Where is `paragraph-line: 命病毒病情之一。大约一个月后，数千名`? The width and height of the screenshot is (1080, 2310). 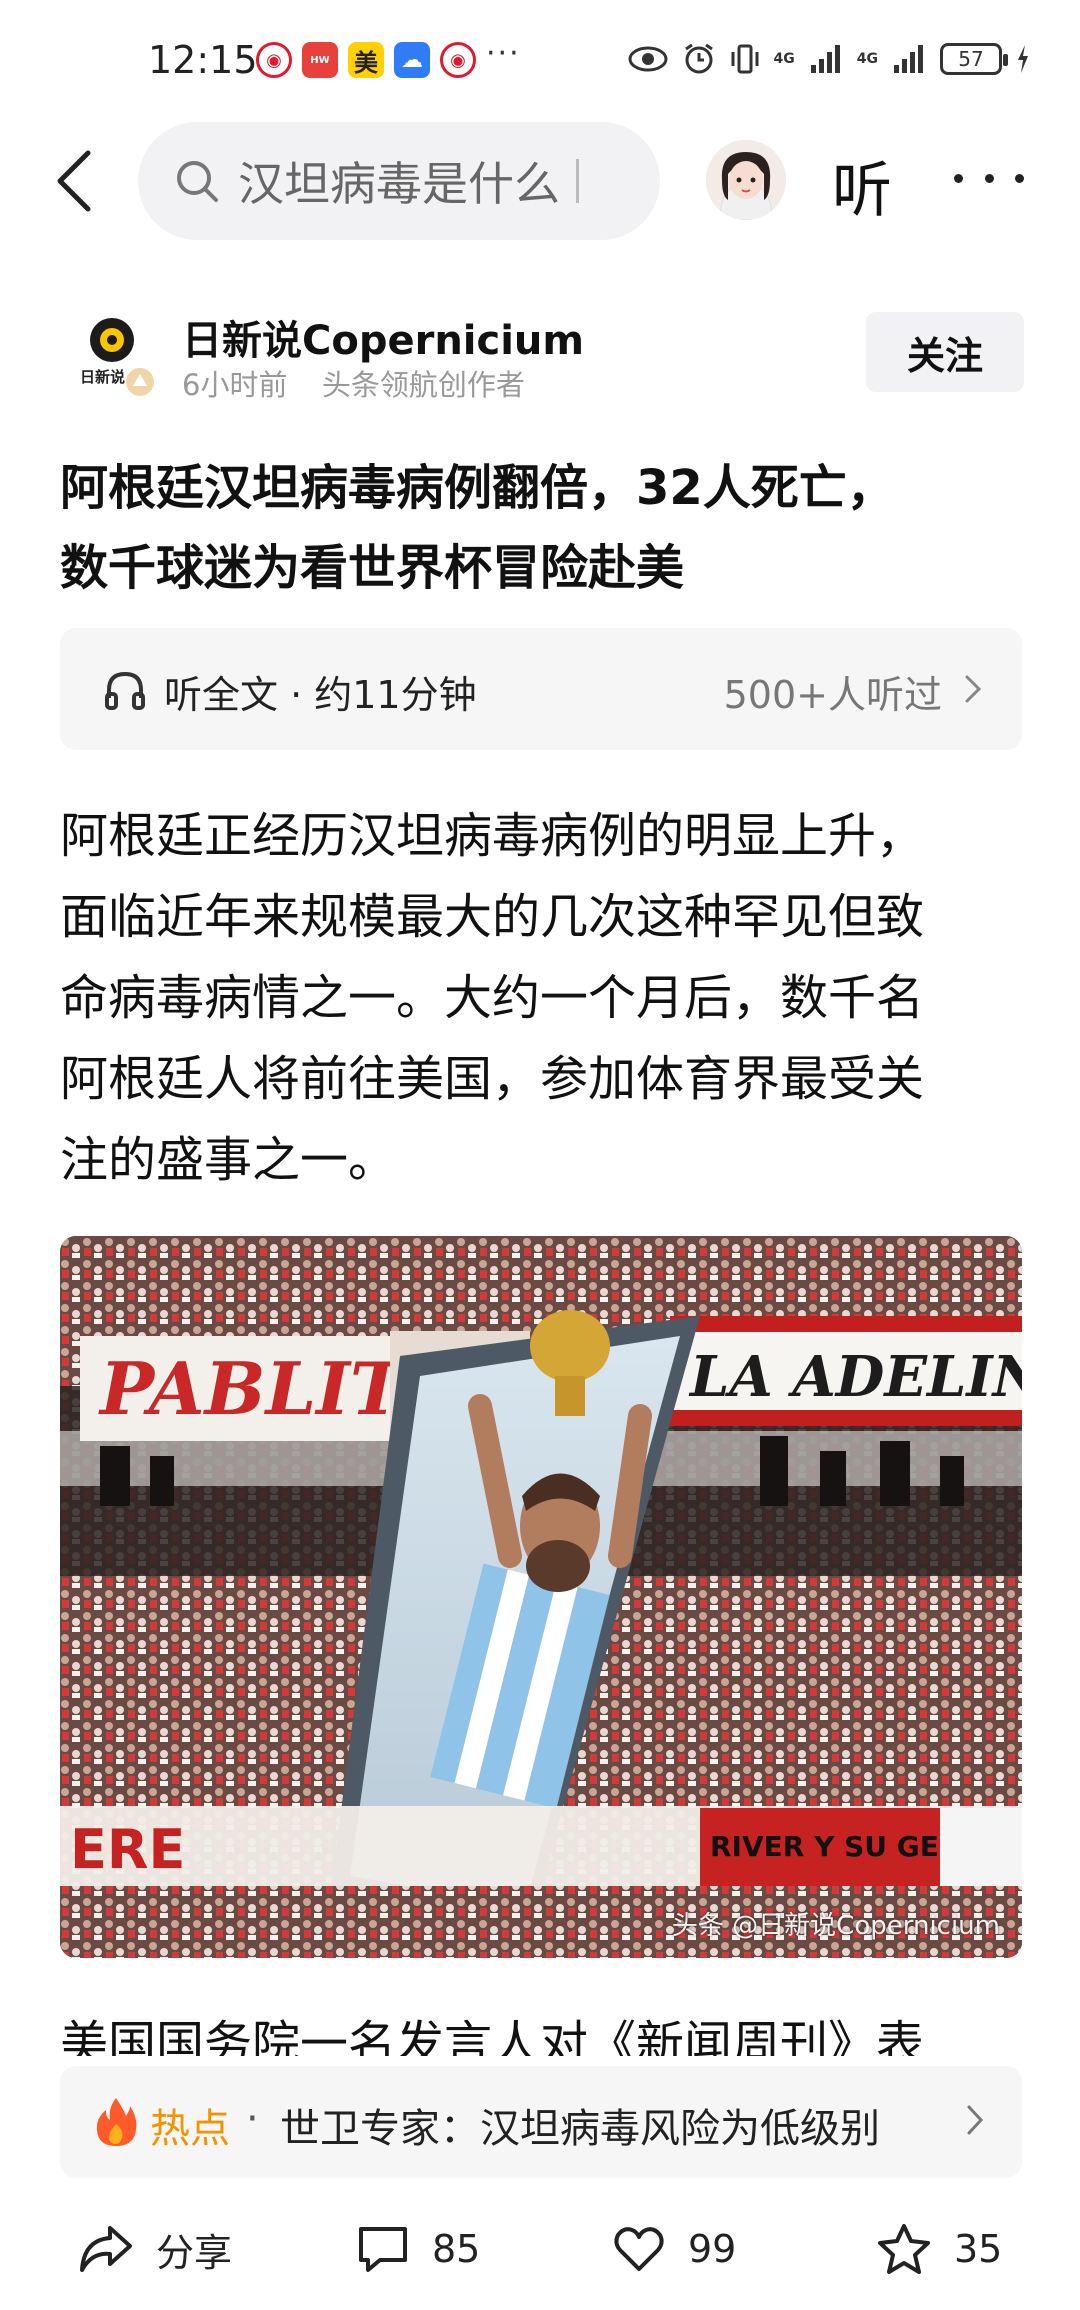 paragraph-line: 命病毒病情之一。大约一个月后，数千名 is located at coordinates (492, 998).